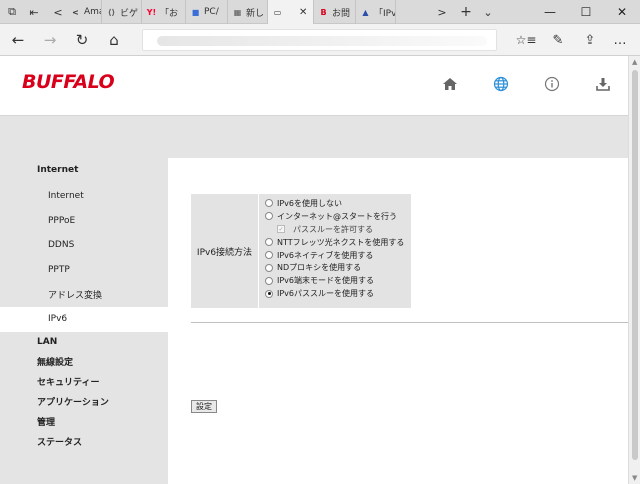 This screenshot has height=484, width=640. I want to click on ipv6-option: IPv6パススルーを使用する, so click(334, 293).